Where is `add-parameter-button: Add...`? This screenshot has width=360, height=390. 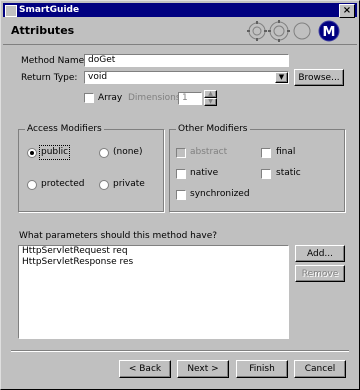 add-parameter-button: Add... is located at coordinates (320, 253).